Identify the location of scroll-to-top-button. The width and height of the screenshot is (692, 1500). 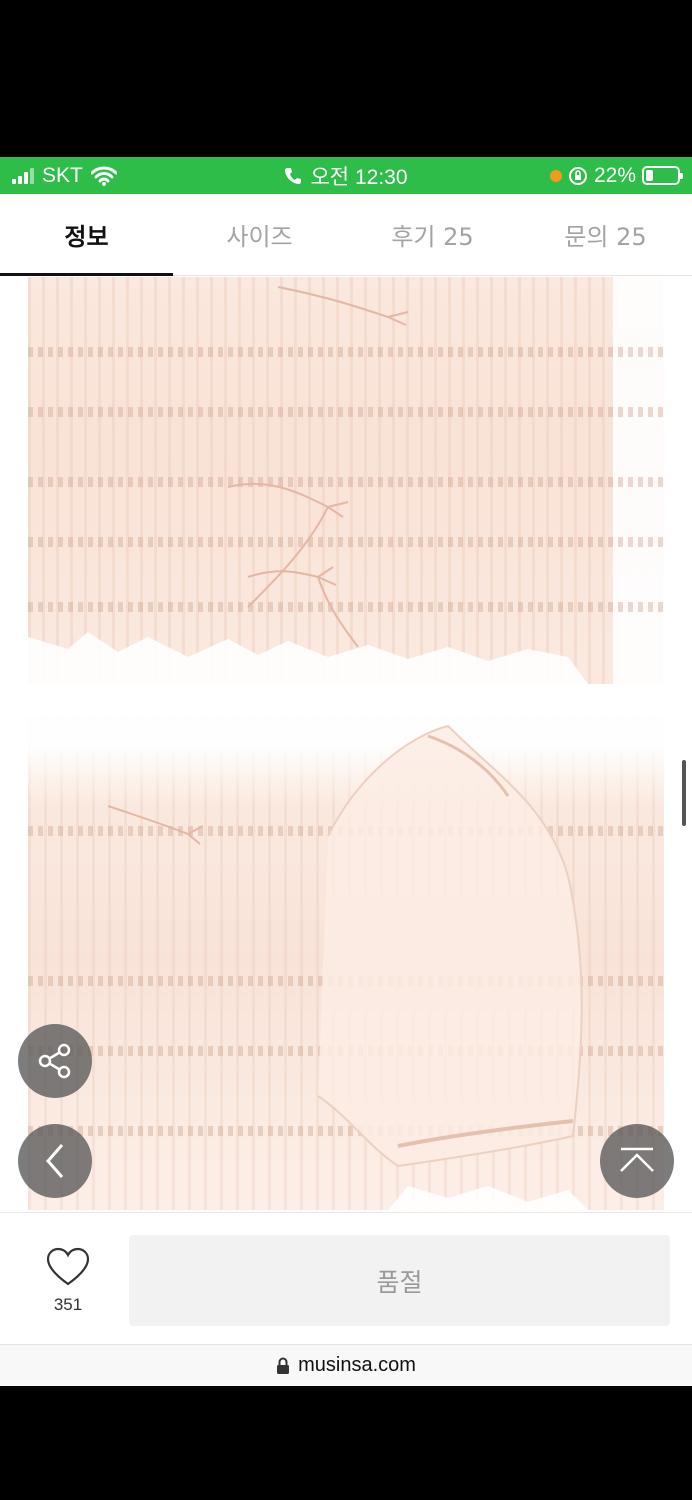
(637, 1161).